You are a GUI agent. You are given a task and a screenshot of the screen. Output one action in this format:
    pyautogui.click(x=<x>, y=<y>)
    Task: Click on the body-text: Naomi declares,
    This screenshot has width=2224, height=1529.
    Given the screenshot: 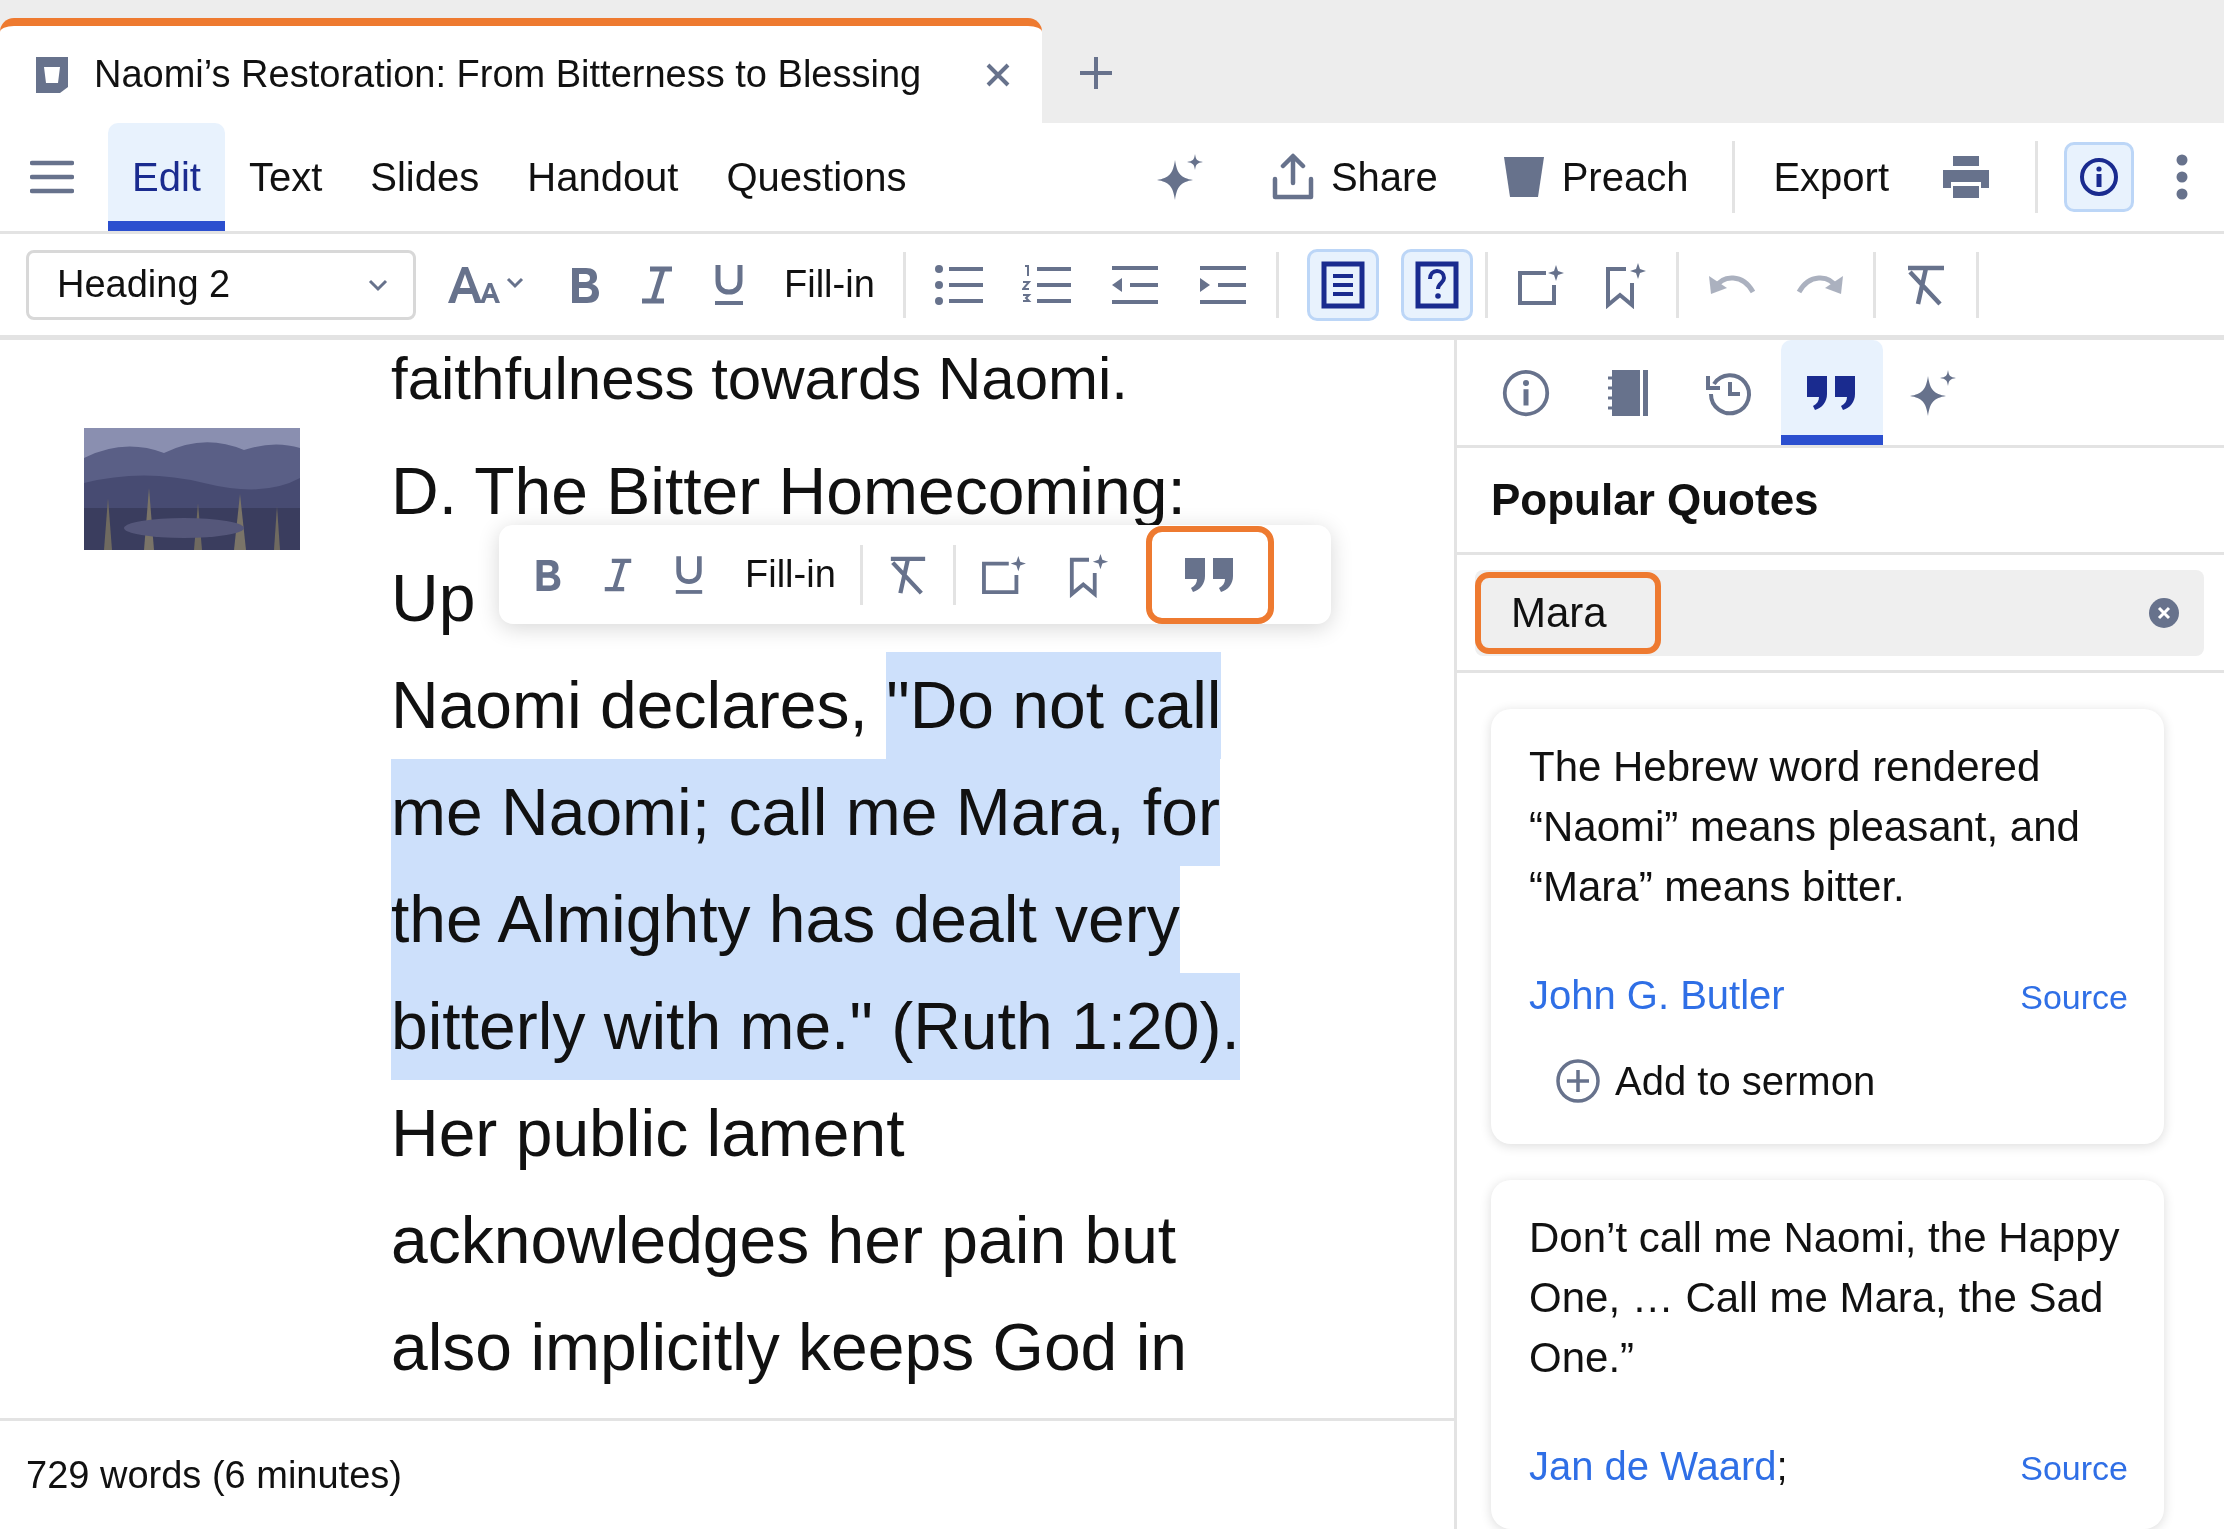 What is the action you would take?
    pyautogui.click(x=630, y=705)
    